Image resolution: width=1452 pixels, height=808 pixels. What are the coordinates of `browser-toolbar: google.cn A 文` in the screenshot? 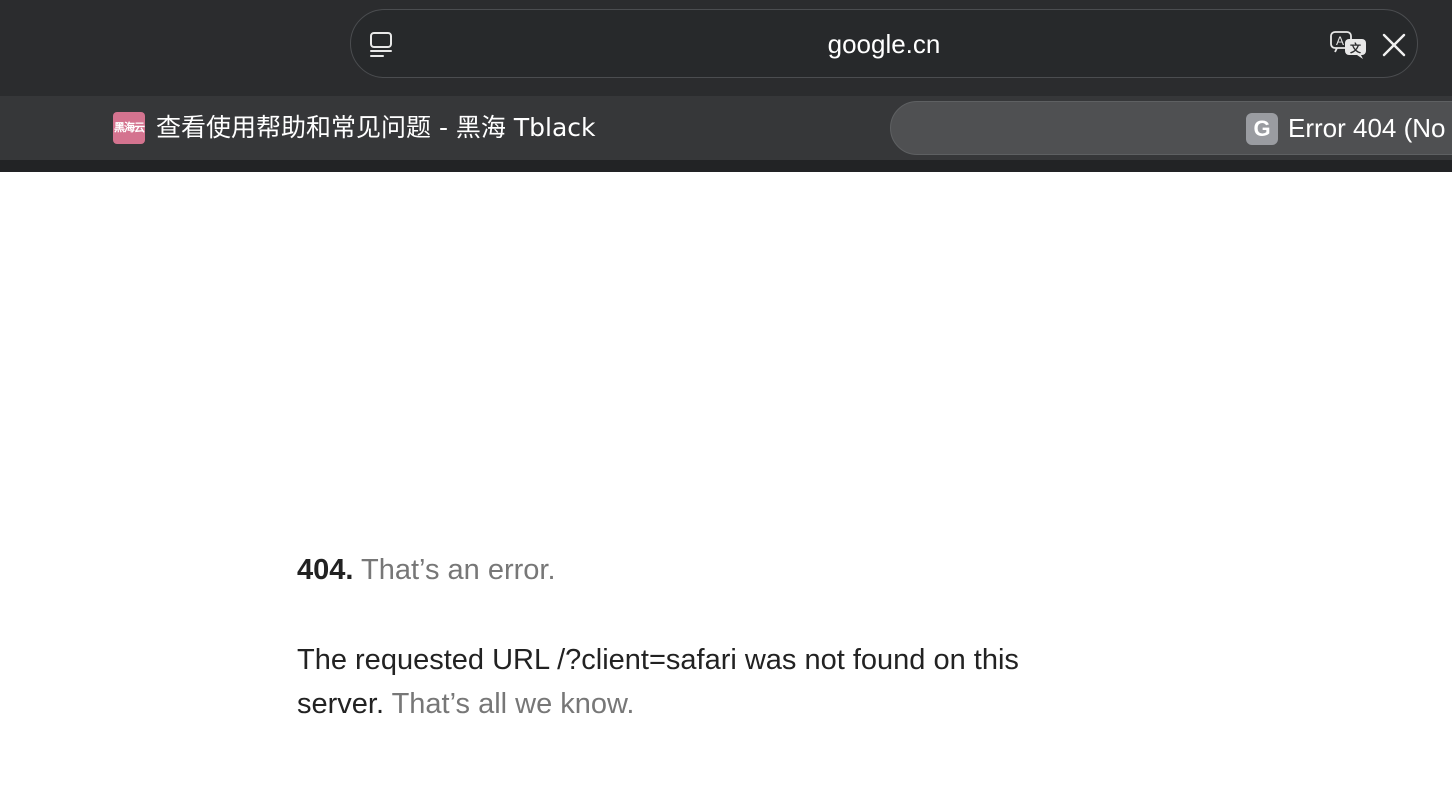 It's located at (726, 48).